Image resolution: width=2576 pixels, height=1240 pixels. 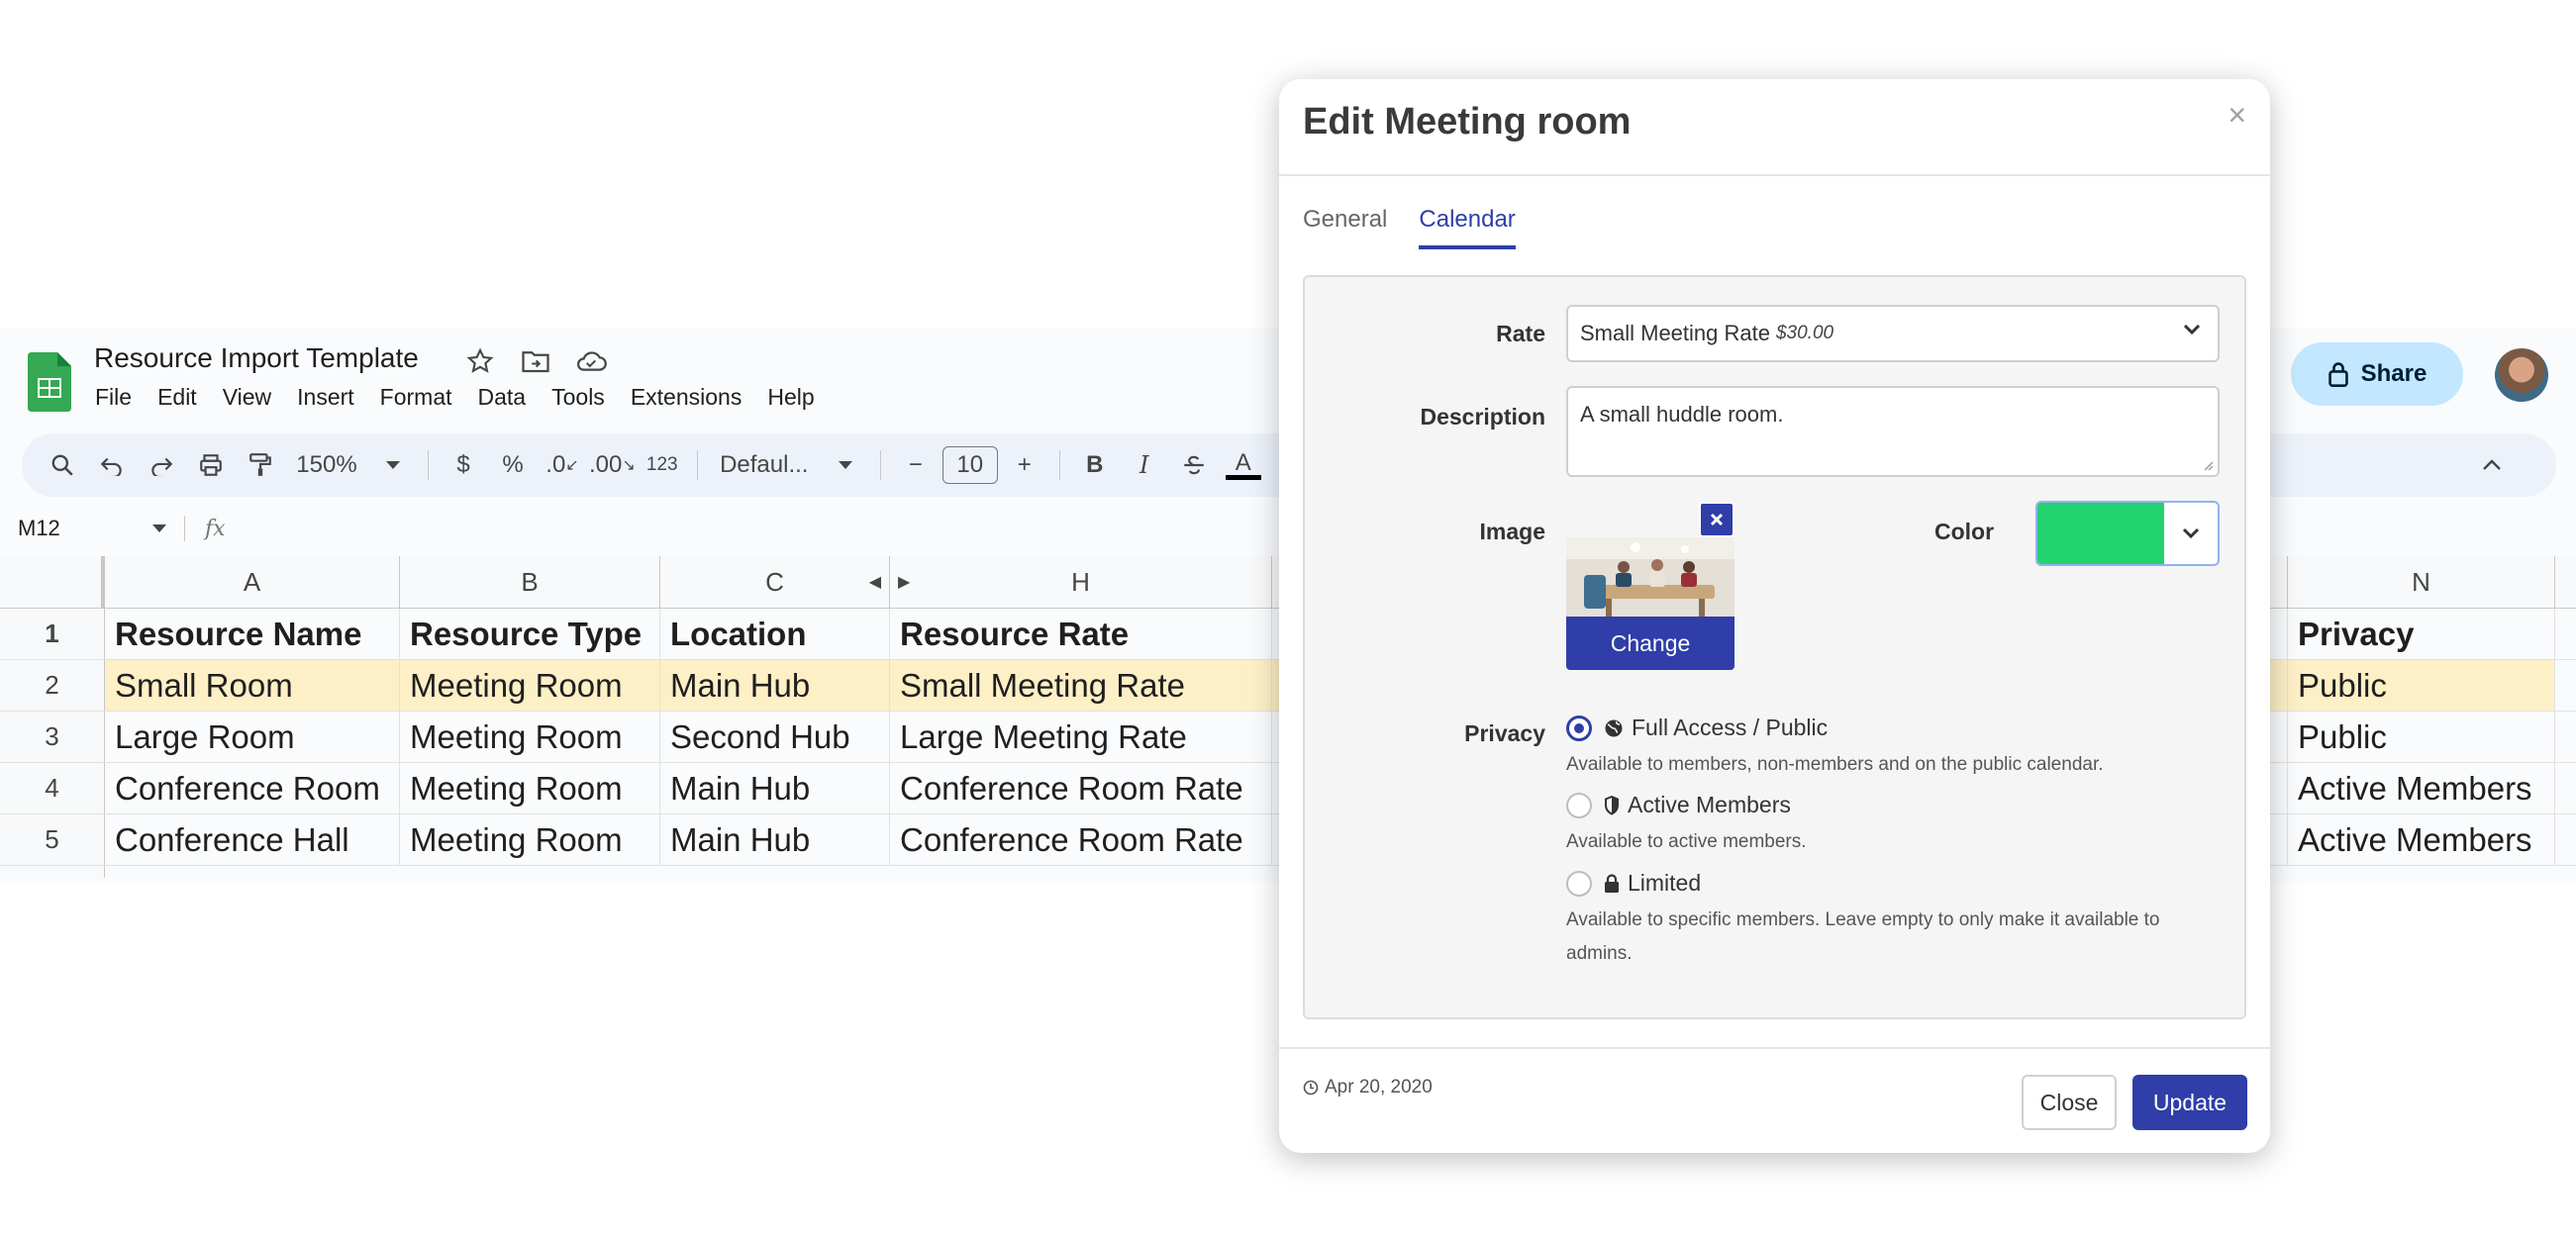 What do you see at coordinates (1650, 644) in the screenshot?
I see `change-image-button: Change` at bounding box center [1650, 644].